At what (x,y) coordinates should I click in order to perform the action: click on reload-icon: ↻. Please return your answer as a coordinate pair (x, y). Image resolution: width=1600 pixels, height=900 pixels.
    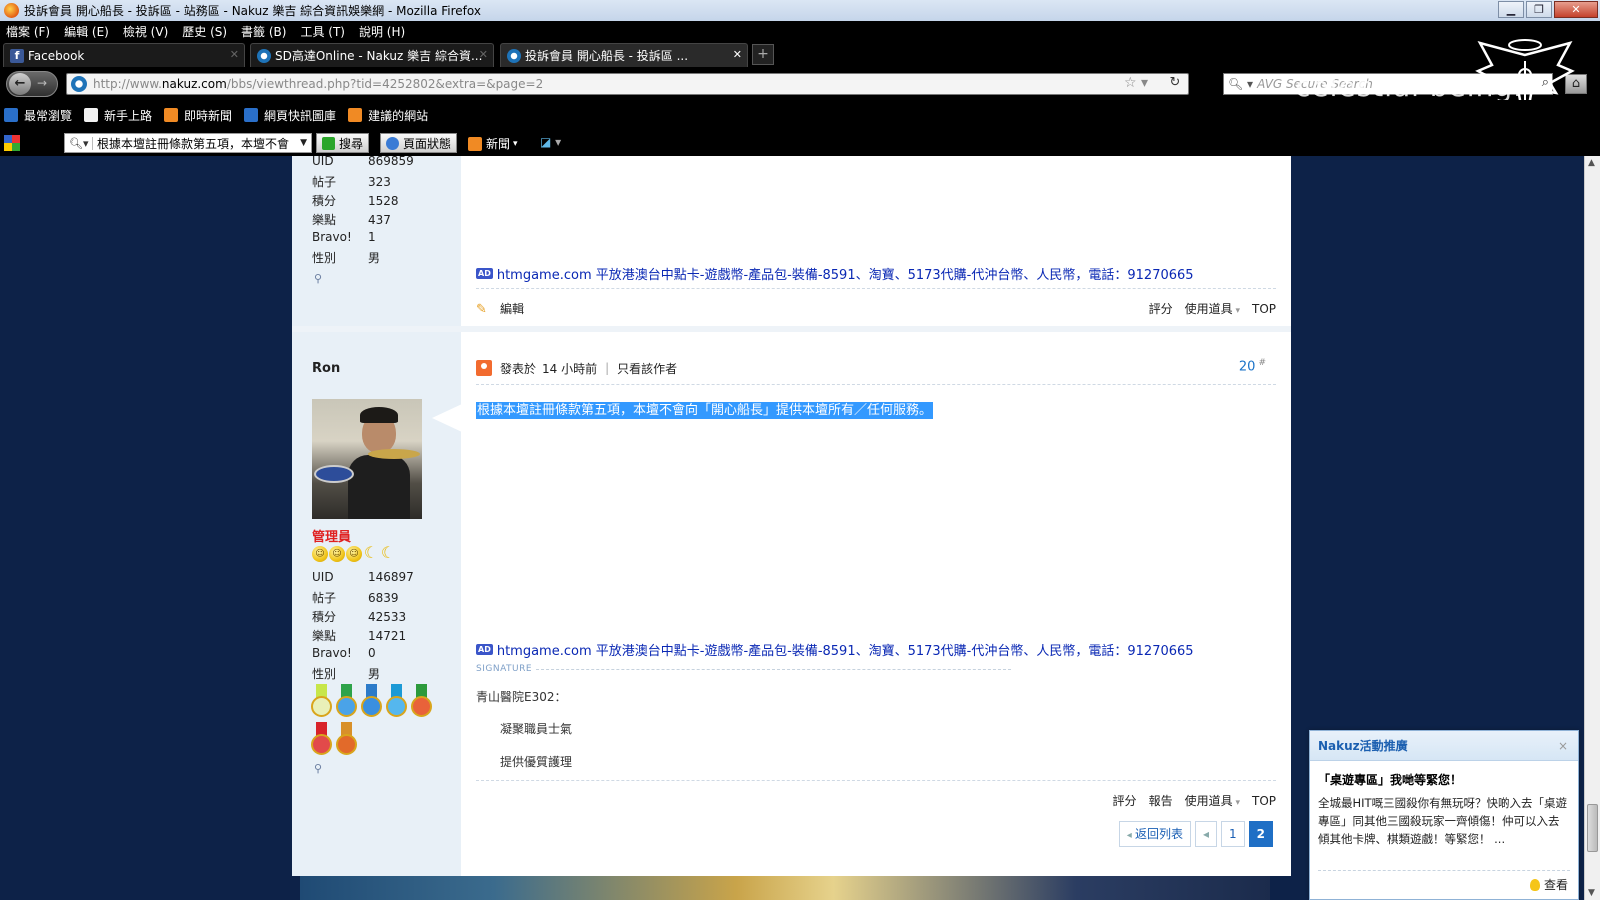
    Looking at the image, I should click on (1175, 84).